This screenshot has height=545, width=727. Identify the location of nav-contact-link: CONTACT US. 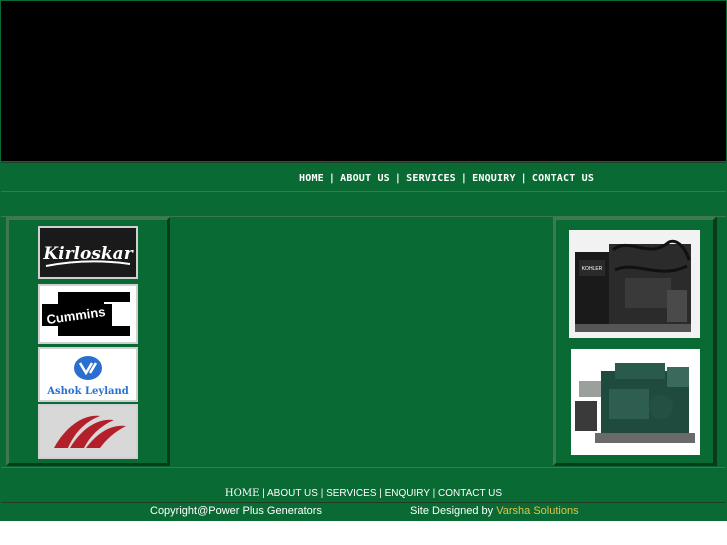
(563, 178).